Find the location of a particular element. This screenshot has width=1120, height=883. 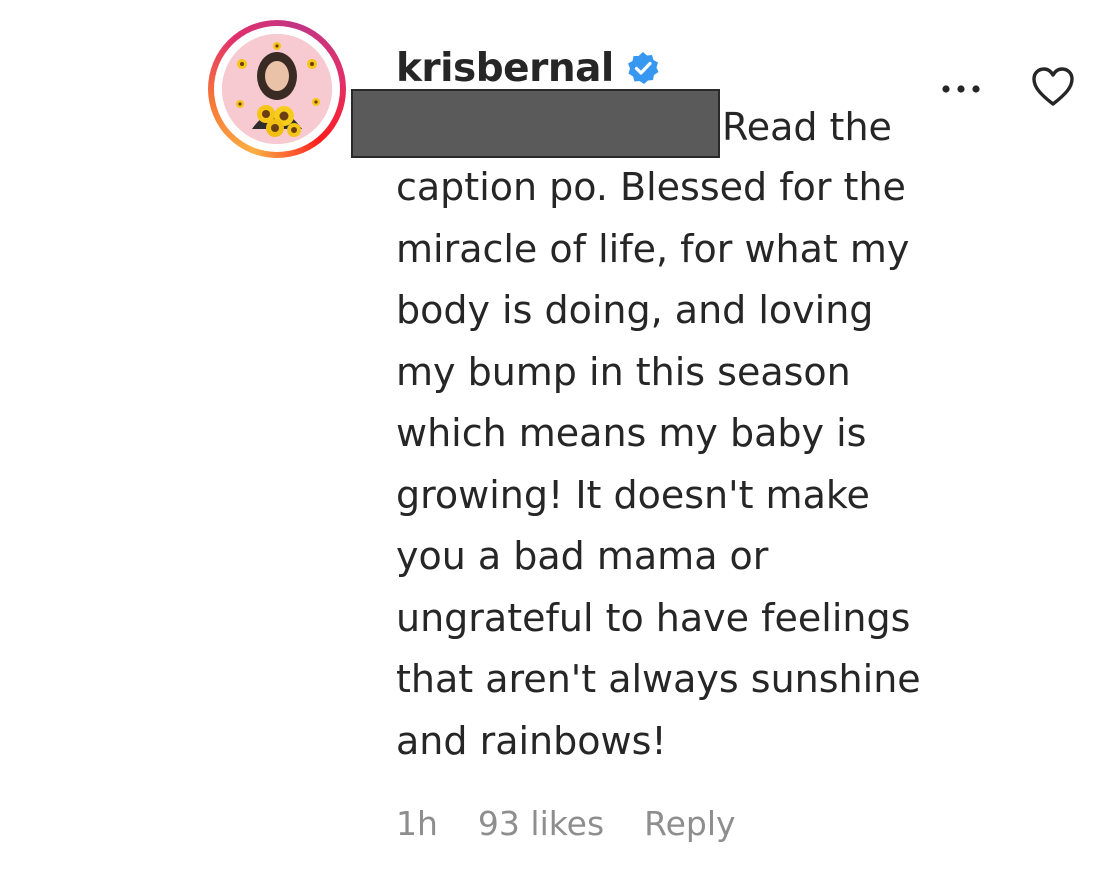

comment-line: which means my baby is is located at coordinates (631, 433).